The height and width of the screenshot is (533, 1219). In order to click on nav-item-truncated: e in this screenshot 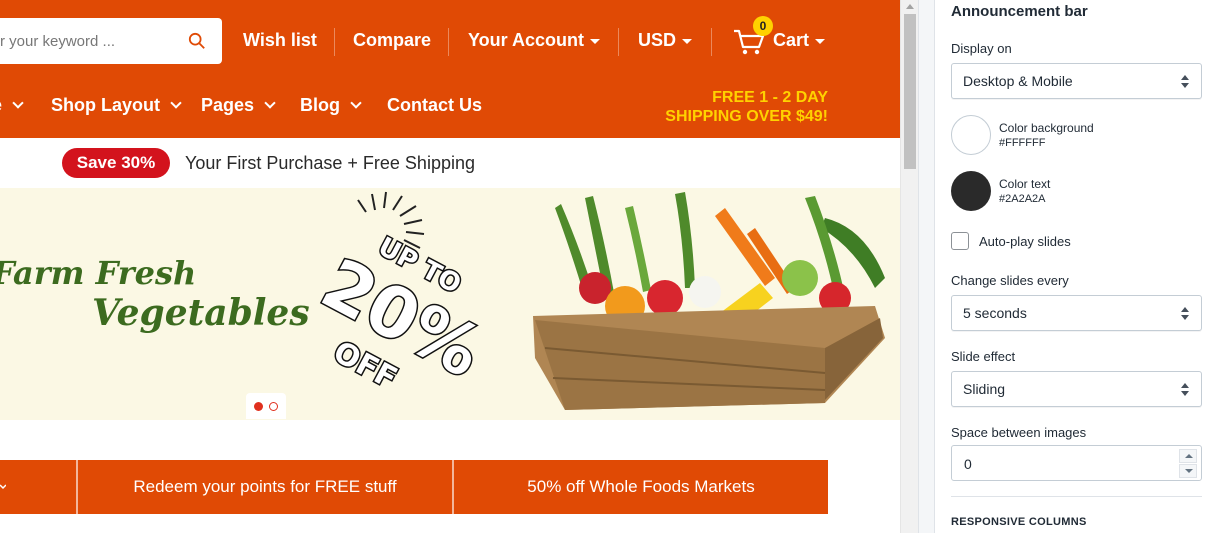, I will do `click(12, 105)`.